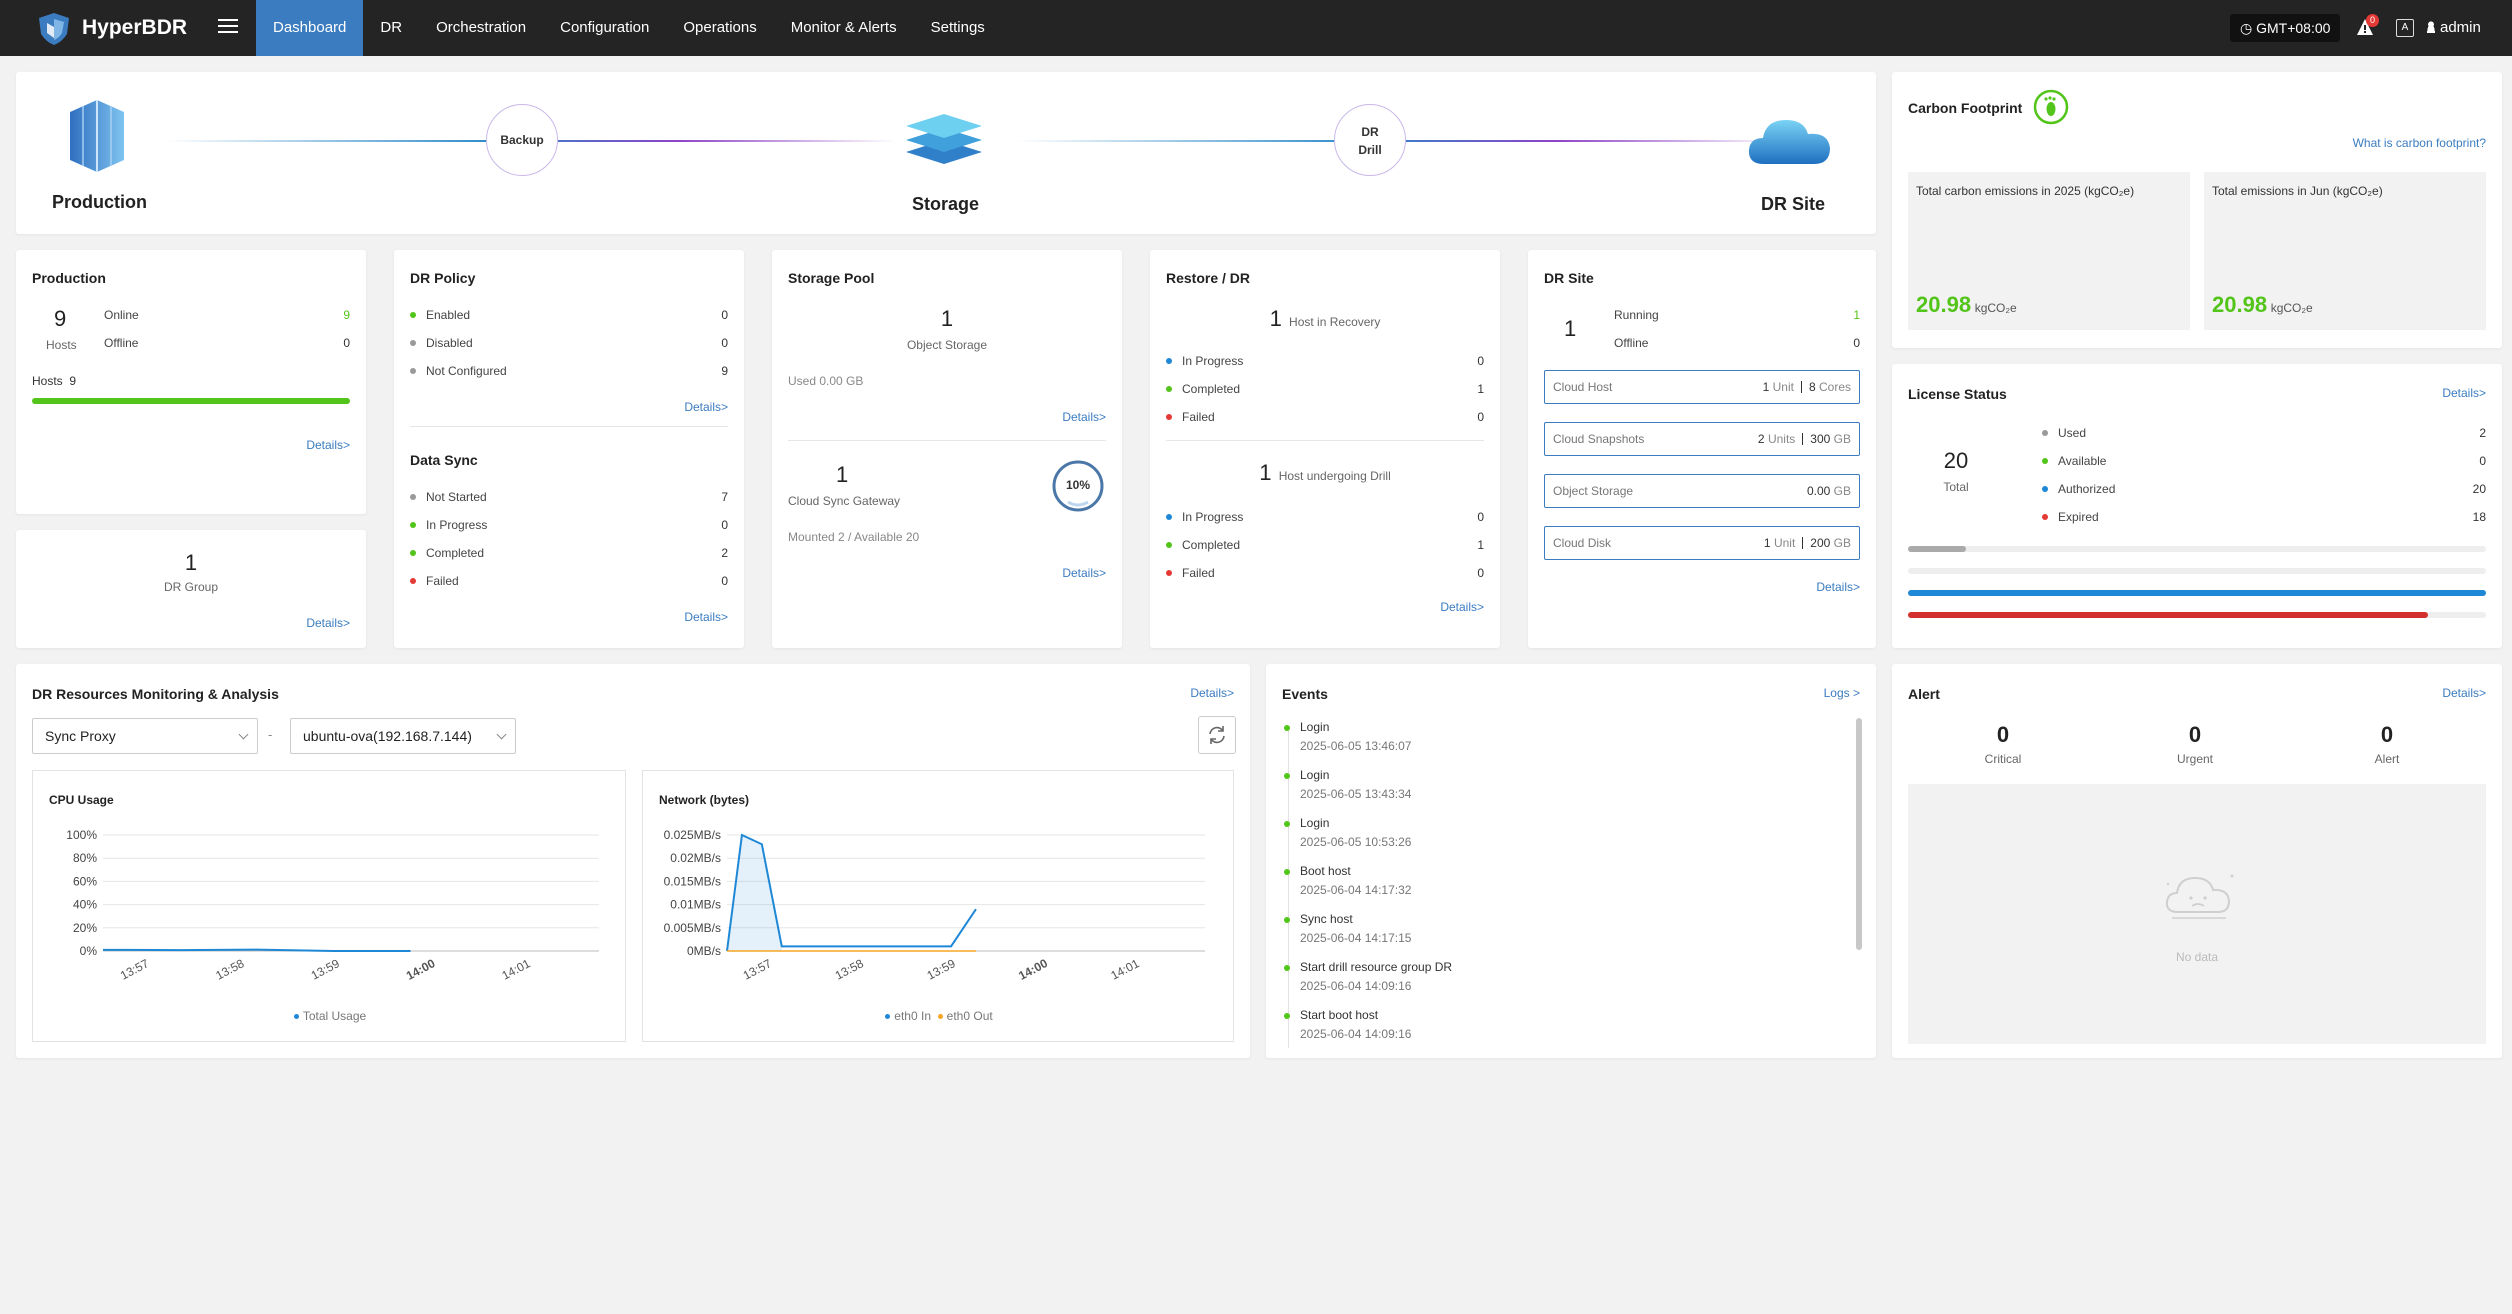 The image size is (2512, 1314). Describe the element at coordinates (842, 474) in the screenshot. I see `gateway-count: 1` at that location.